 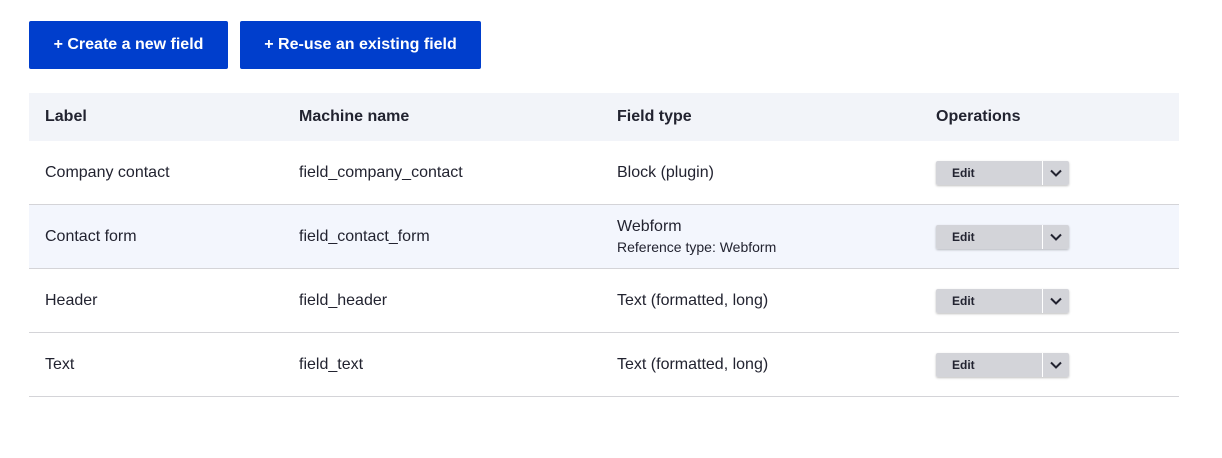 I want to click on row-machine-name: field_header, so click(x=442, y=300).